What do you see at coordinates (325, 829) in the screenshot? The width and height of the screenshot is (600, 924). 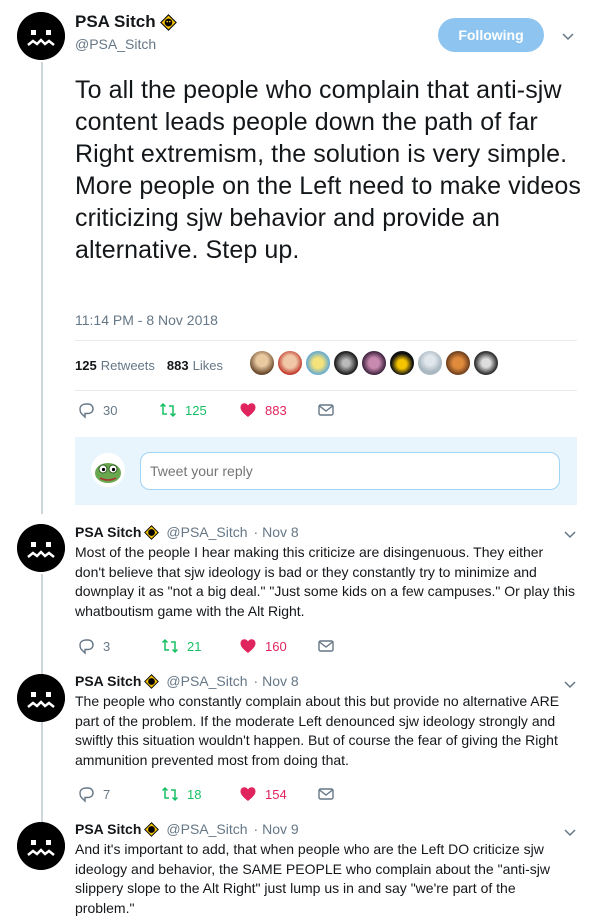 I see `reply-header: PSA Sitch @PSA_Sitch · Nov 9` at bounding box center [325, 829].